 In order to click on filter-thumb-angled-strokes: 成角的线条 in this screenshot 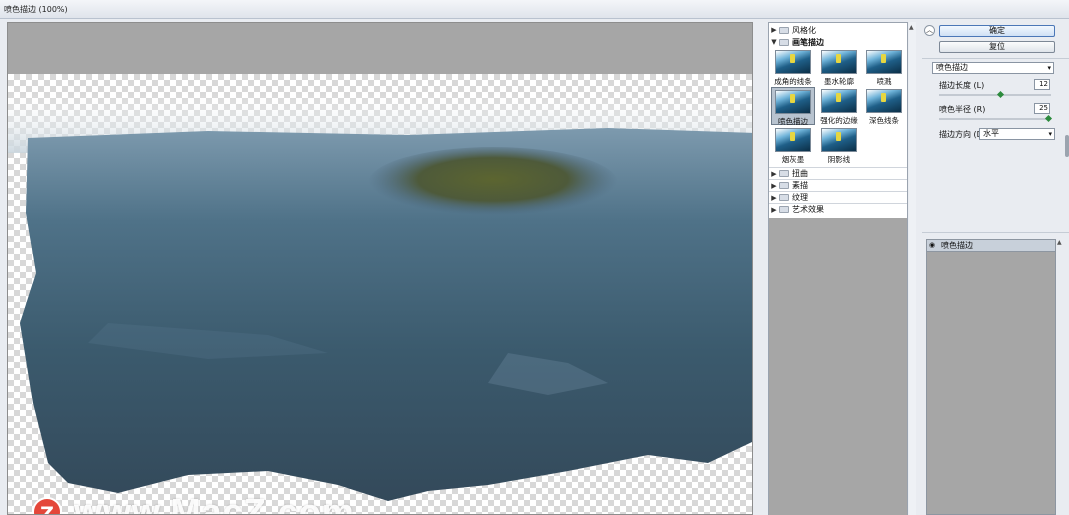, I will do `click(793, 67)`.